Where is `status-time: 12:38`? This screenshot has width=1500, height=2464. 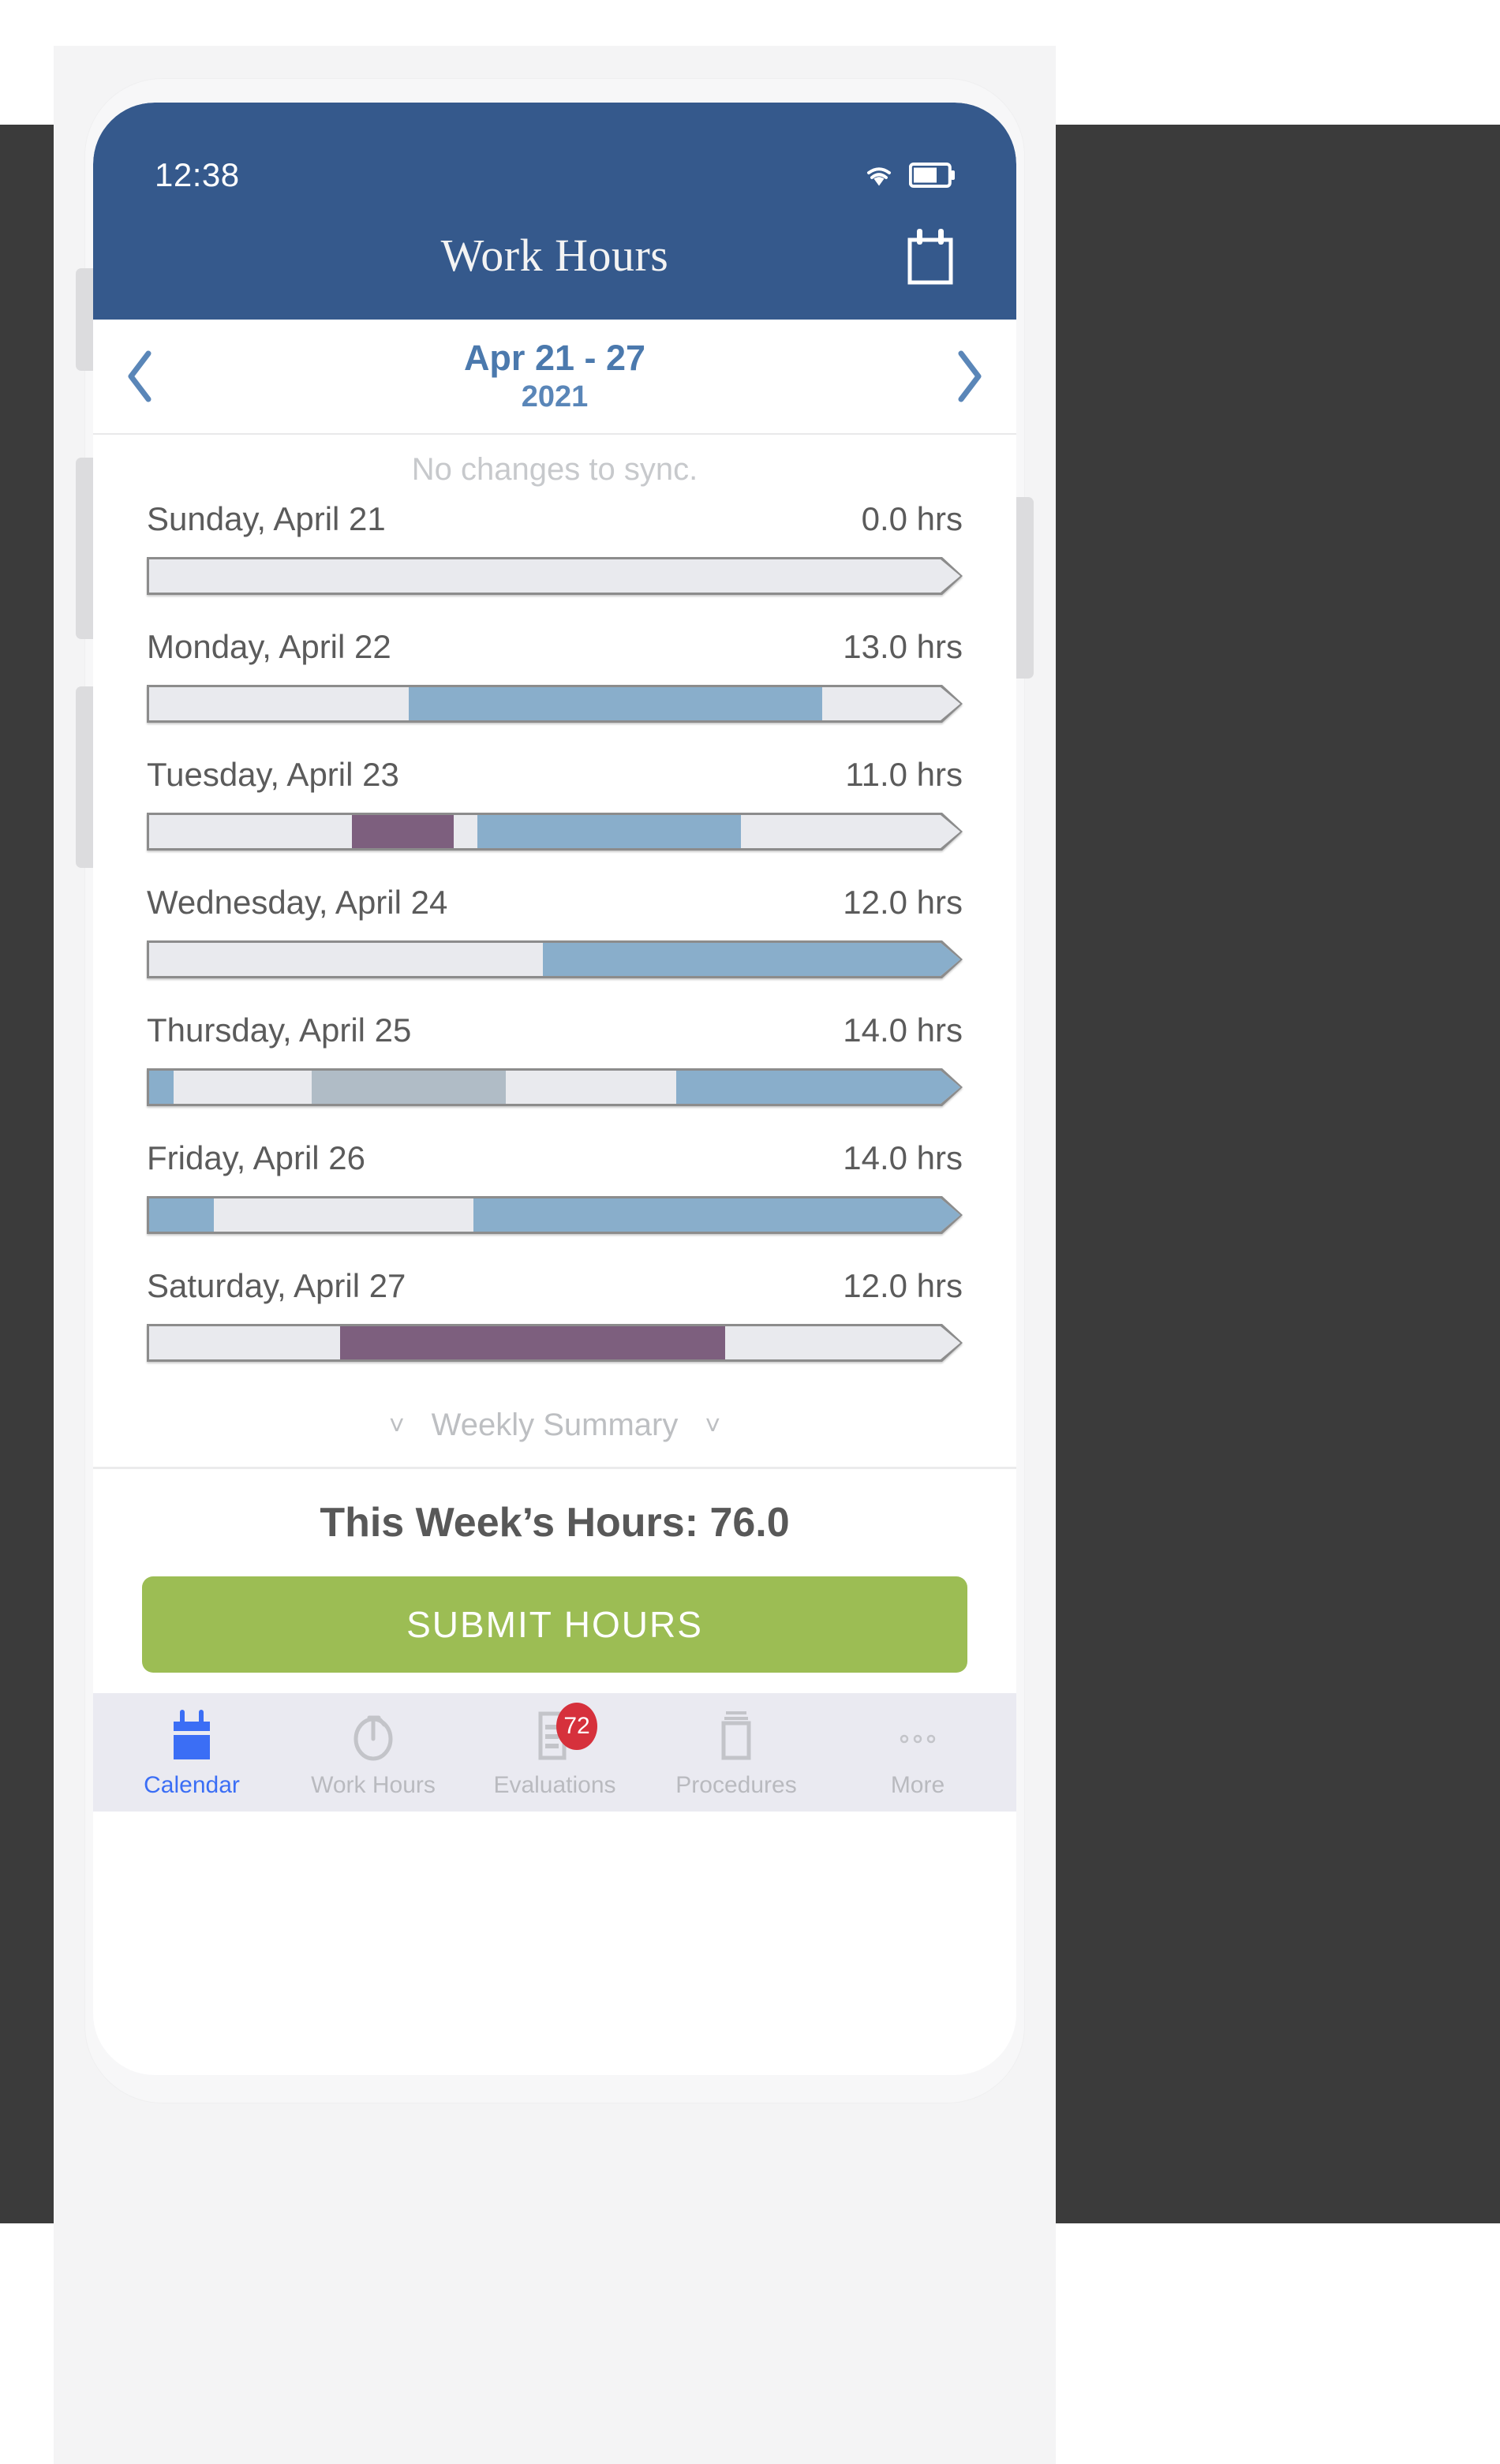
status-time: 12:38 is located at coordinates (198, 174).